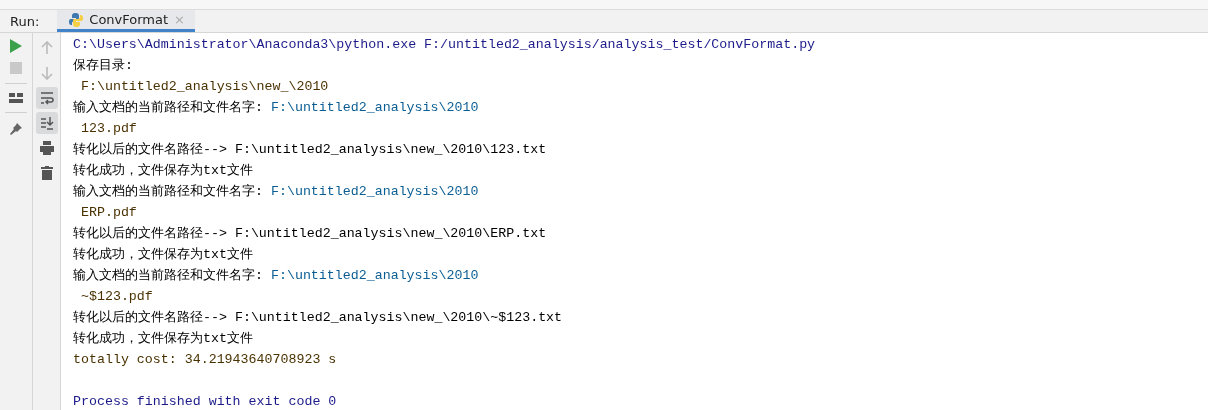  What do you see at coordinates (444, 44) in the screenshot?
I see `command-line: C:\Users\Administrator\Anaconda3\python.exe F:/untitled2_analysis/analysis_test/ConvFormat.py` at bounding box center [444, 44].